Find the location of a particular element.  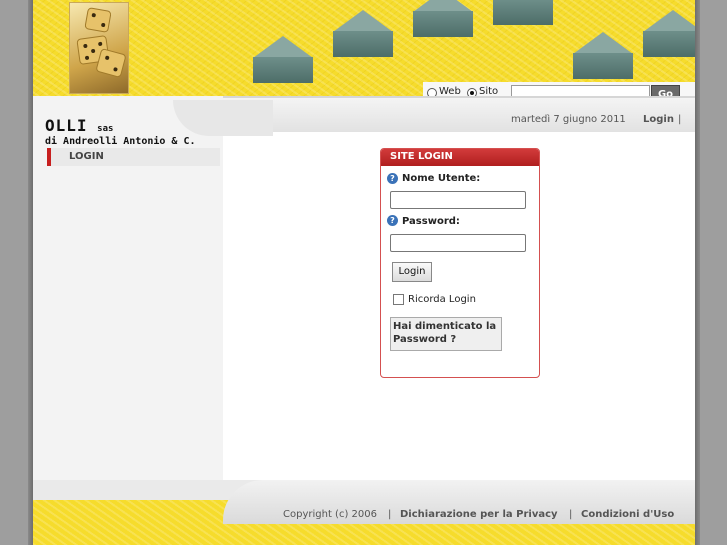

copyright-text: Copyright (c) 2006 is located at coordinates (330, 514).